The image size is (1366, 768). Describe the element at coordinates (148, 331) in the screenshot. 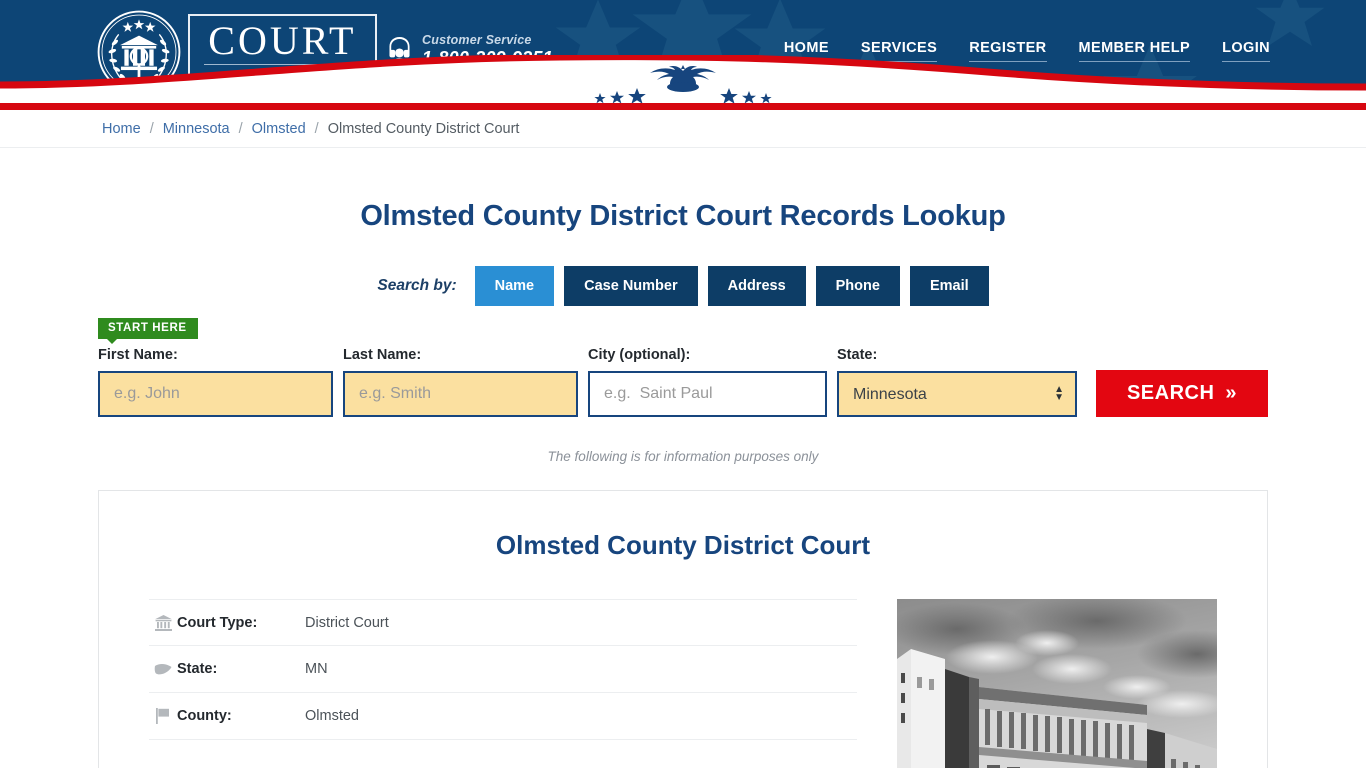

I see `start-here-badge: START HERE` at that location.